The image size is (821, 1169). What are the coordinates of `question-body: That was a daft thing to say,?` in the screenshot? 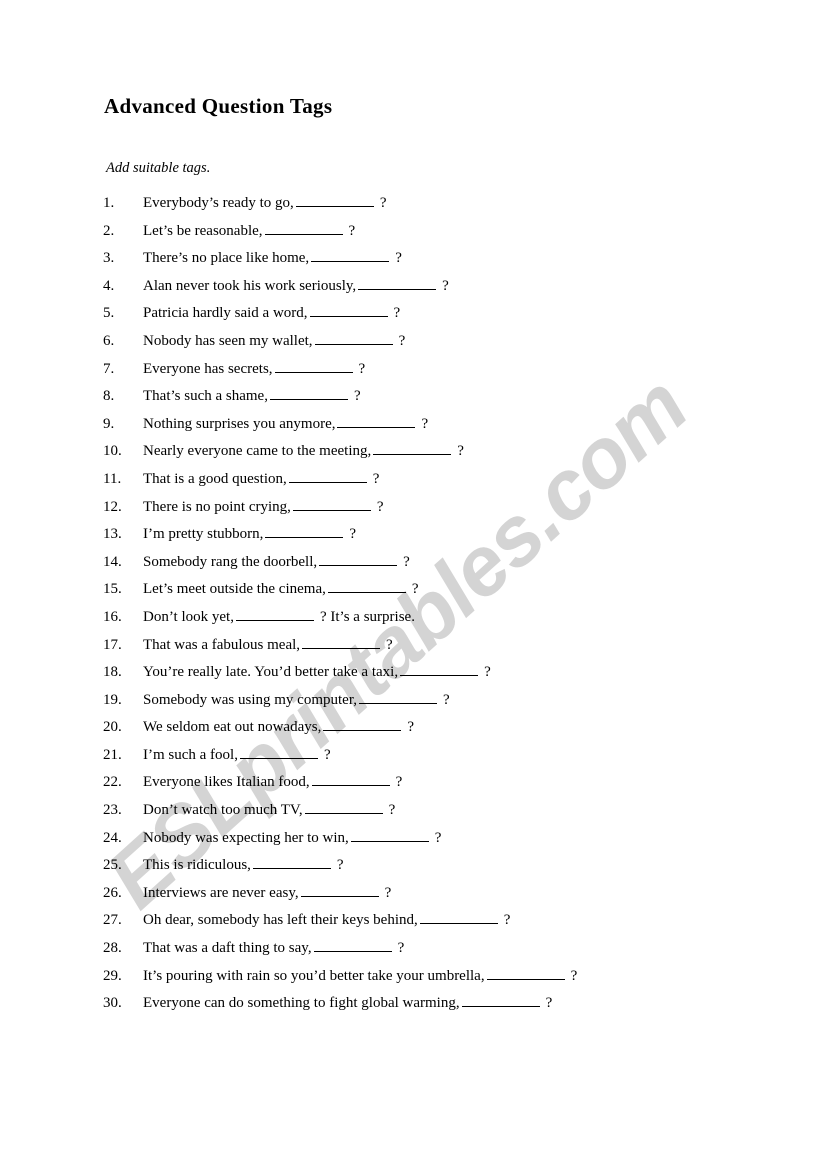 It's located at (273, 949).